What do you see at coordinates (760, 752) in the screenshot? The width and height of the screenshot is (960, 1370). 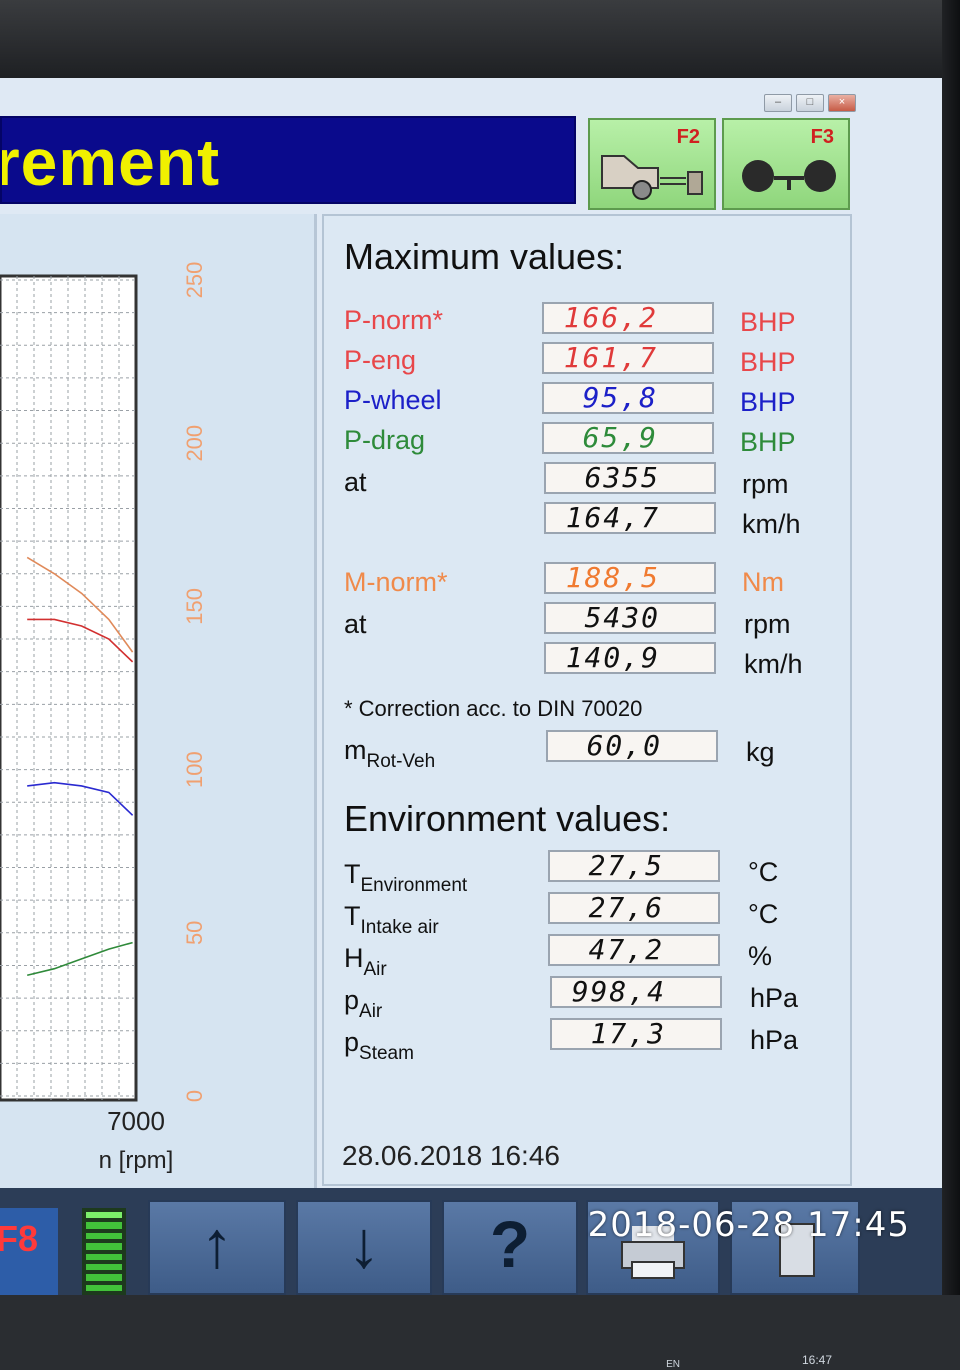 I see `m-rot-veh-unit: kg` at bounding box center [760, 752].